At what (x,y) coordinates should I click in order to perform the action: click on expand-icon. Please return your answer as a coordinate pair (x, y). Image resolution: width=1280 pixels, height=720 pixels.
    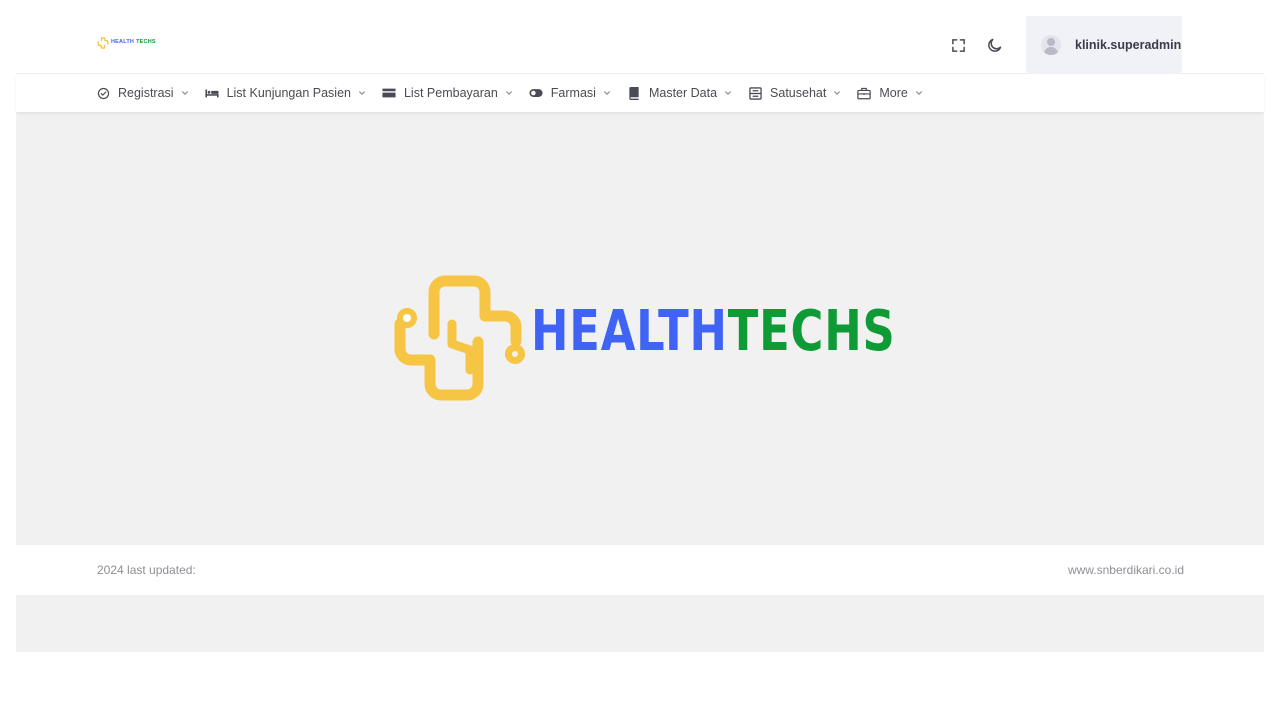
    Looking at the image, I should click on (958, 45).